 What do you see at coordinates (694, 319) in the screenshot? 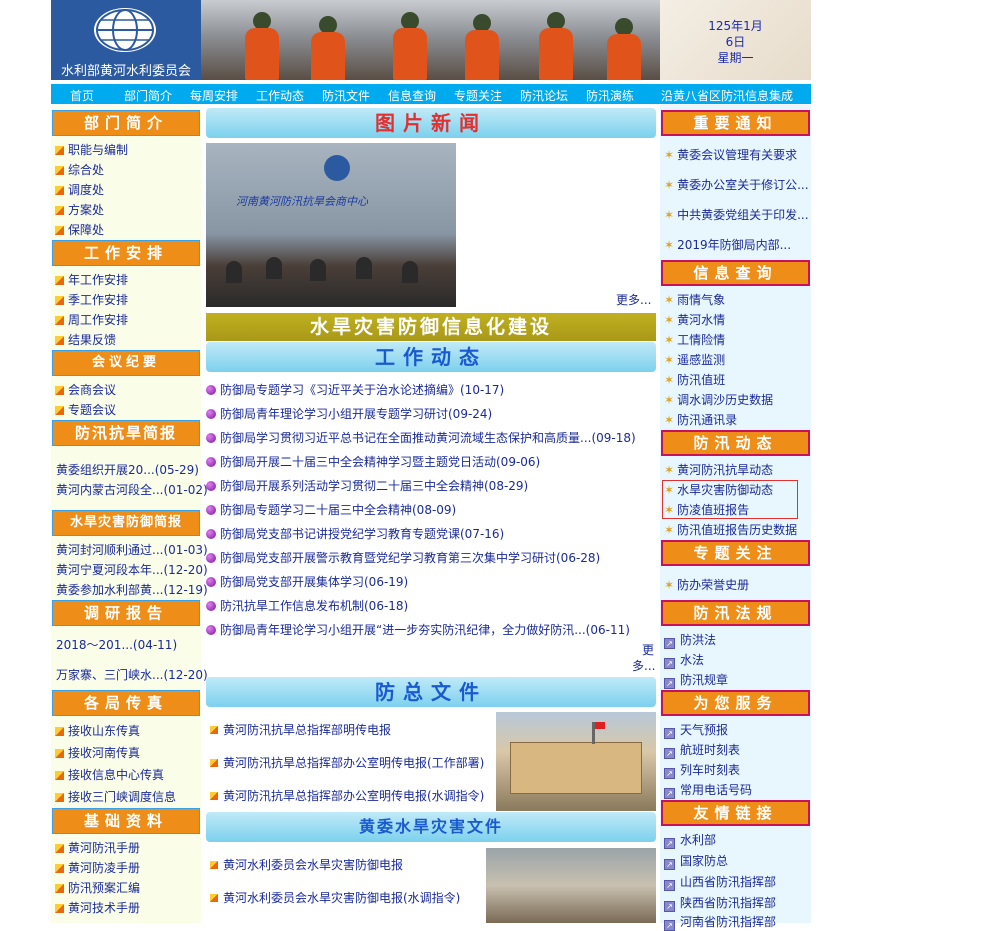
I see `query-item: ✶ 黄河水情` at bounding box center [694, 319].